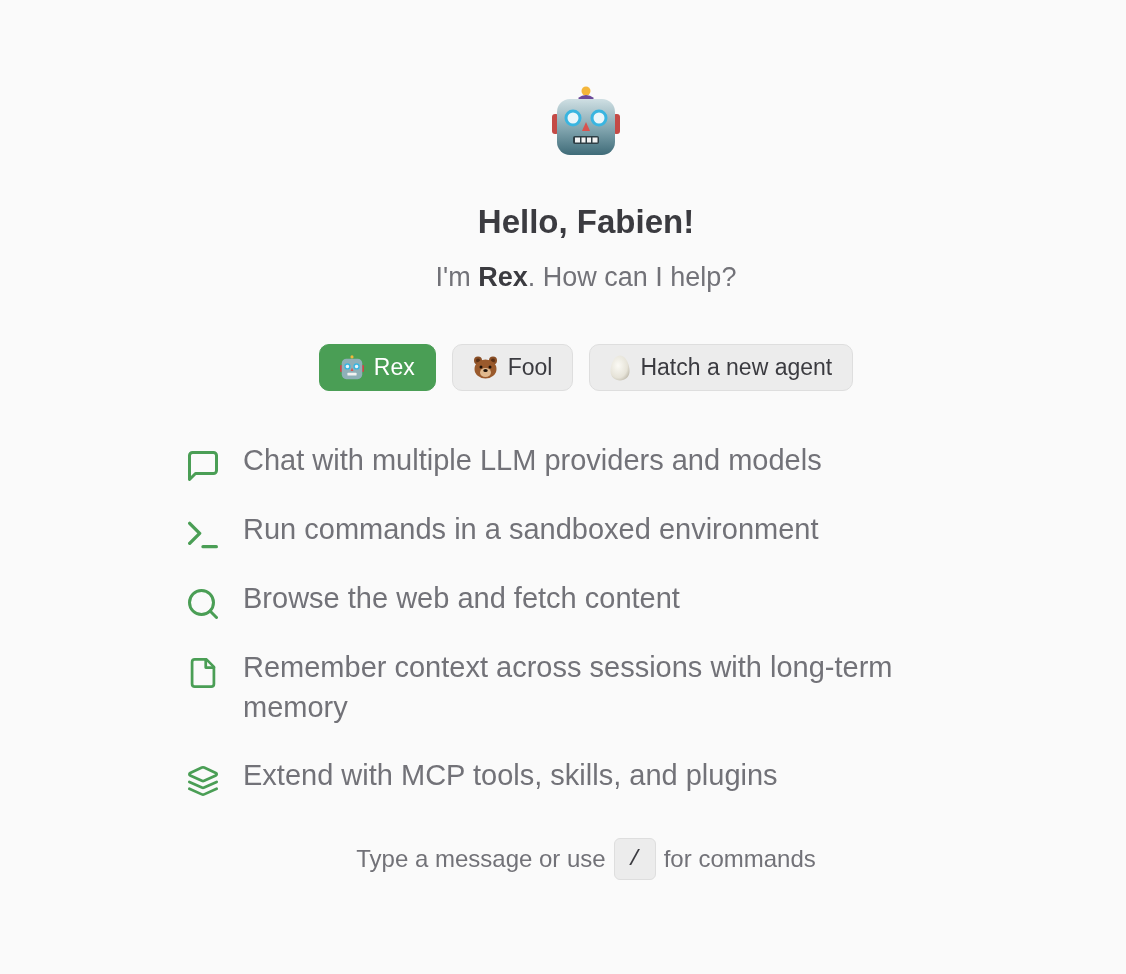  What do you see at coordinates (512, 367) in the screenshot?
I see `agent-button: Fool` at bounding box center [512, 367].